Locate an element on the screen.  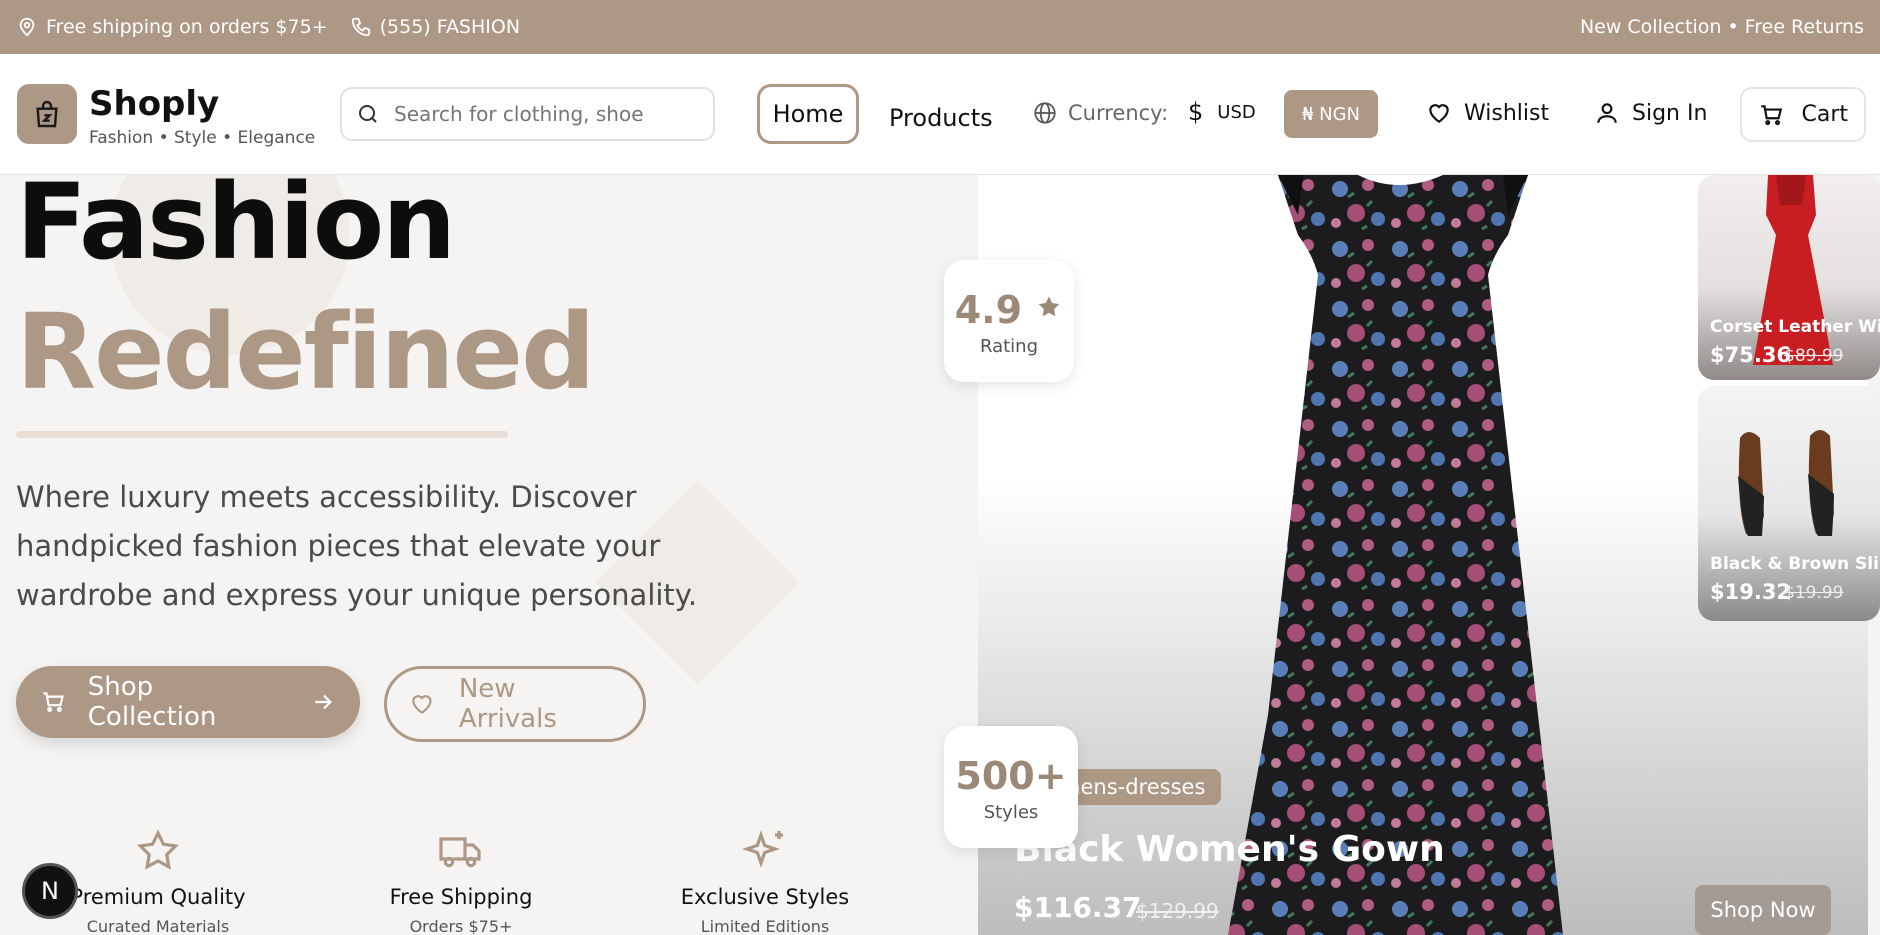
currency-usd-option: $ USD is located at coordinates (1222, 112).